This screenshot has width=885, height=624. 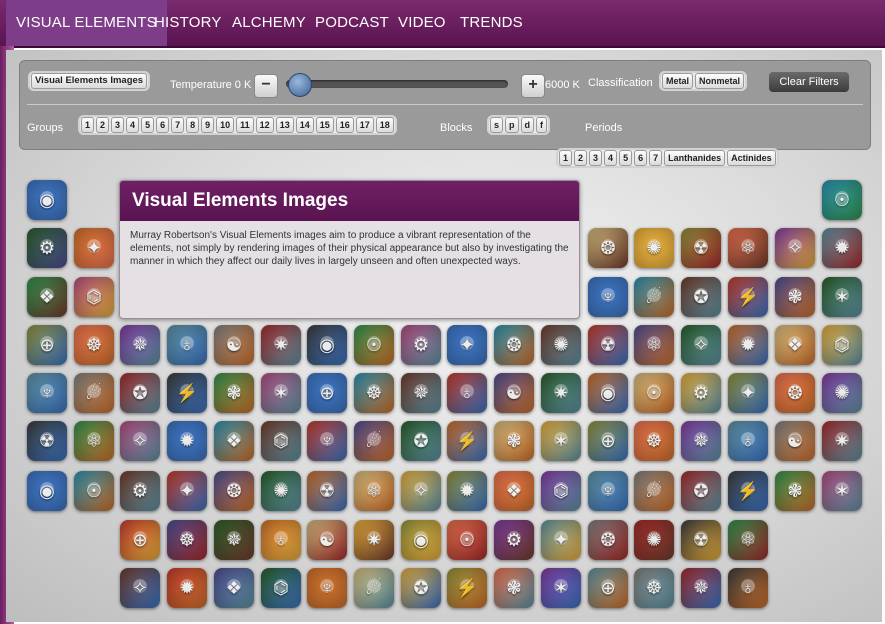 I want to click on visual-elements-images-button: Visual Elements Images, so click(x=89, y=81).